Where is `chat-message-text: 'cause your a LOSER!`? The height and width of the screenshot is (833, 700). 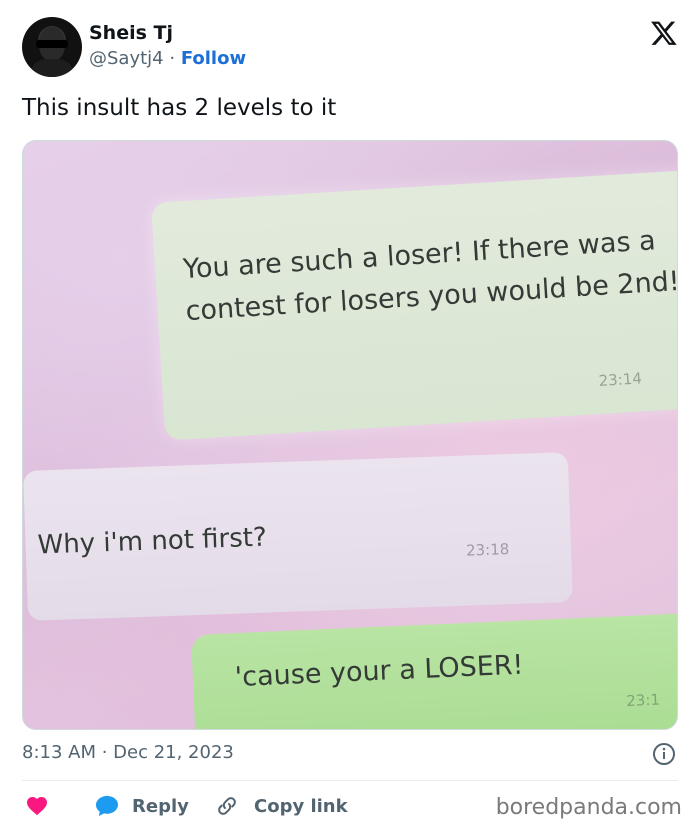 chat-message-text: 'cause your a LOSER! is located at coordinates (379, 671).